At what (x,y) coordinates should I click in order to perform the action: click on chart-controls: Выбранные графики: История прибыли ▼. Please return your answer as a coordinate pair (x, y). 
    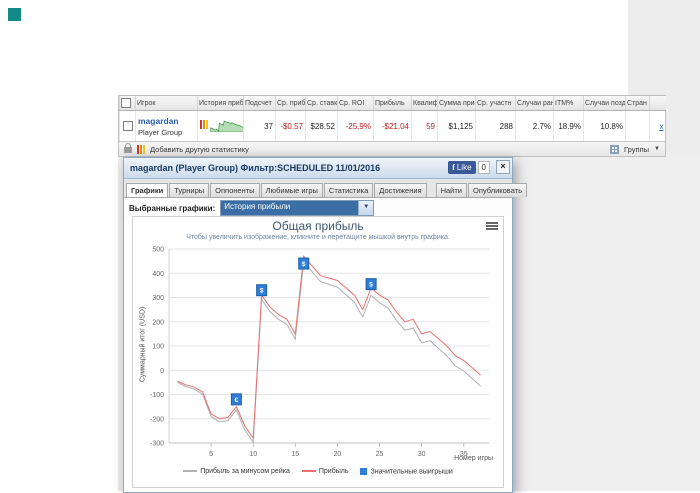
    Looking at the image, I should click on (318, 208).